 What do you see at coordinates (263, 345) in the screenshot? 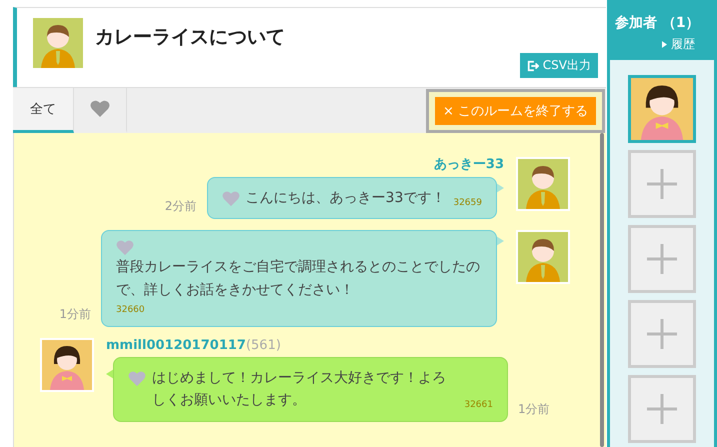
I see `message-count: (561)` at bounding box center [263, 345].